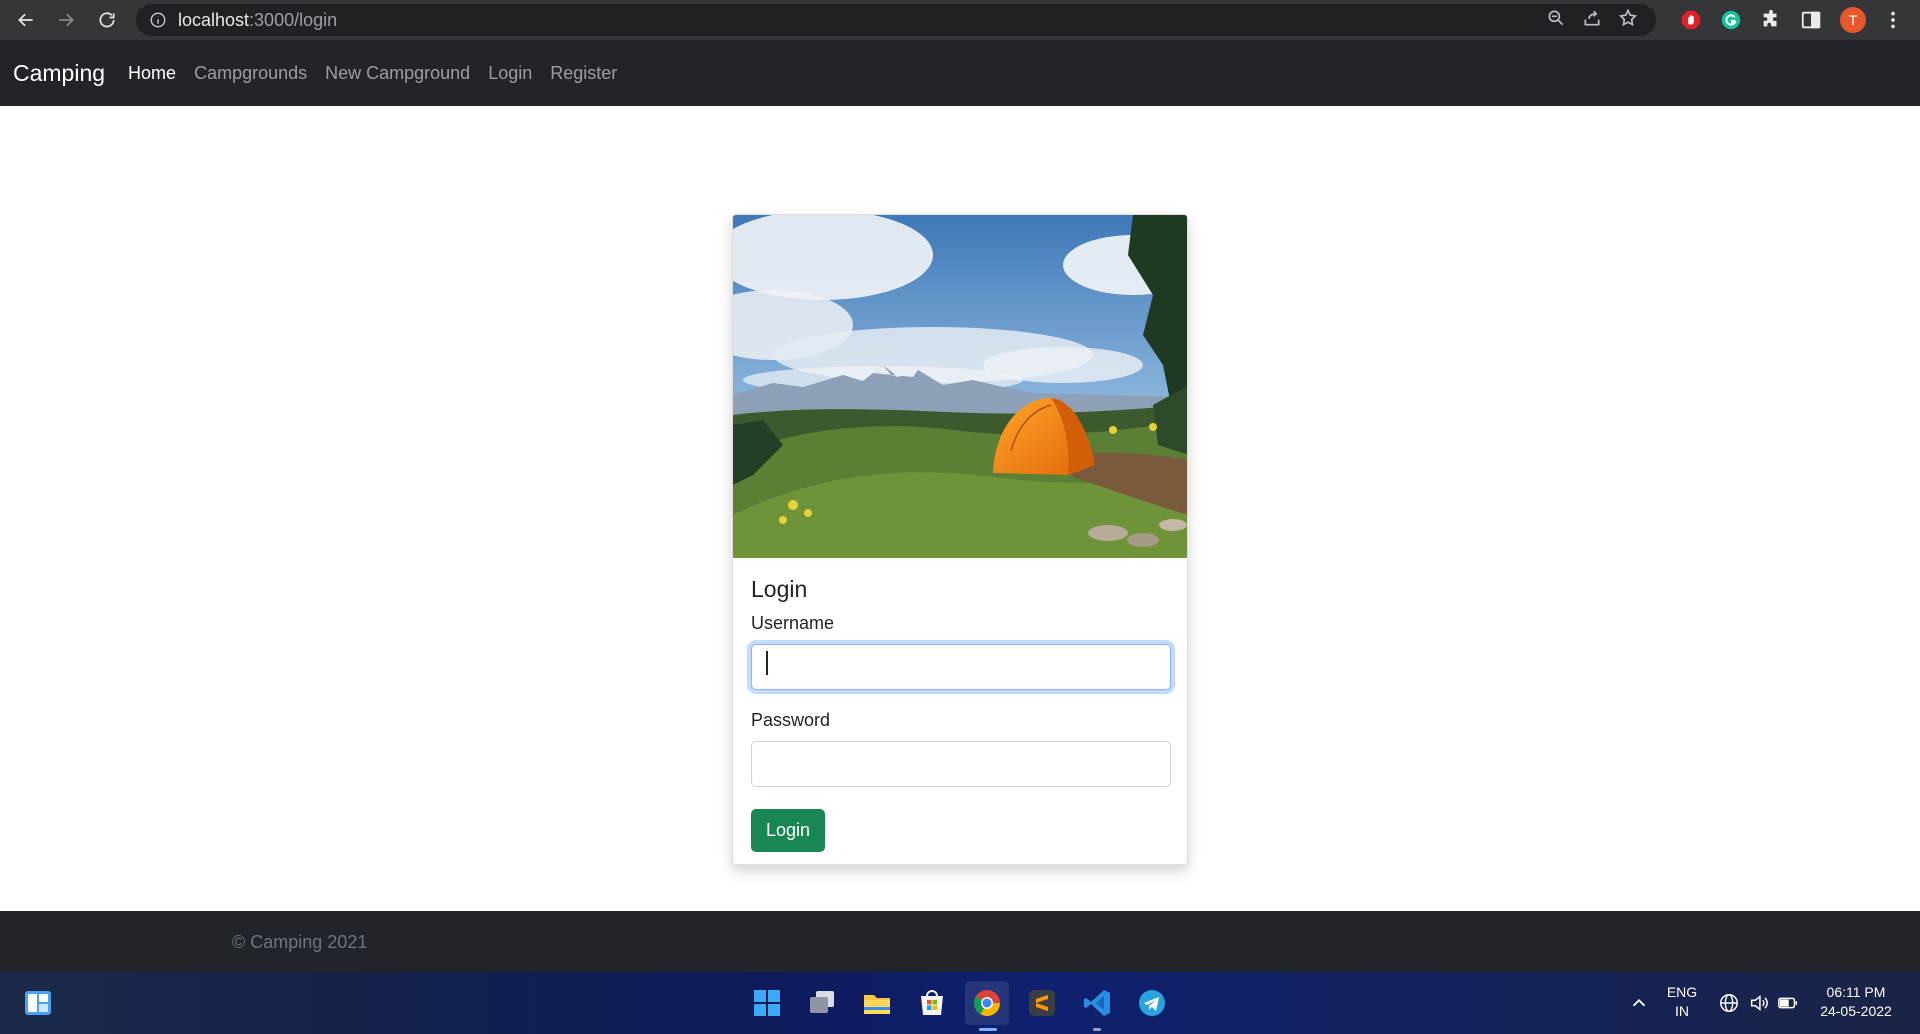 The height and width of the screenshot is (1034, 1920). What do you see at coordinates (1682, 1002) in the screenshot?
I see `language-indicator: ENG IN` at bounding box center [1682, 1002].